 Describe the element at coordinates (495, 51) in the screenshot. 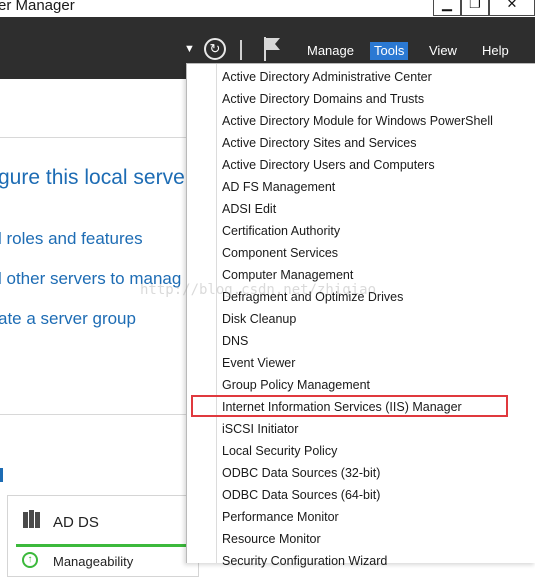

I see `menu-help: Help` at that location.